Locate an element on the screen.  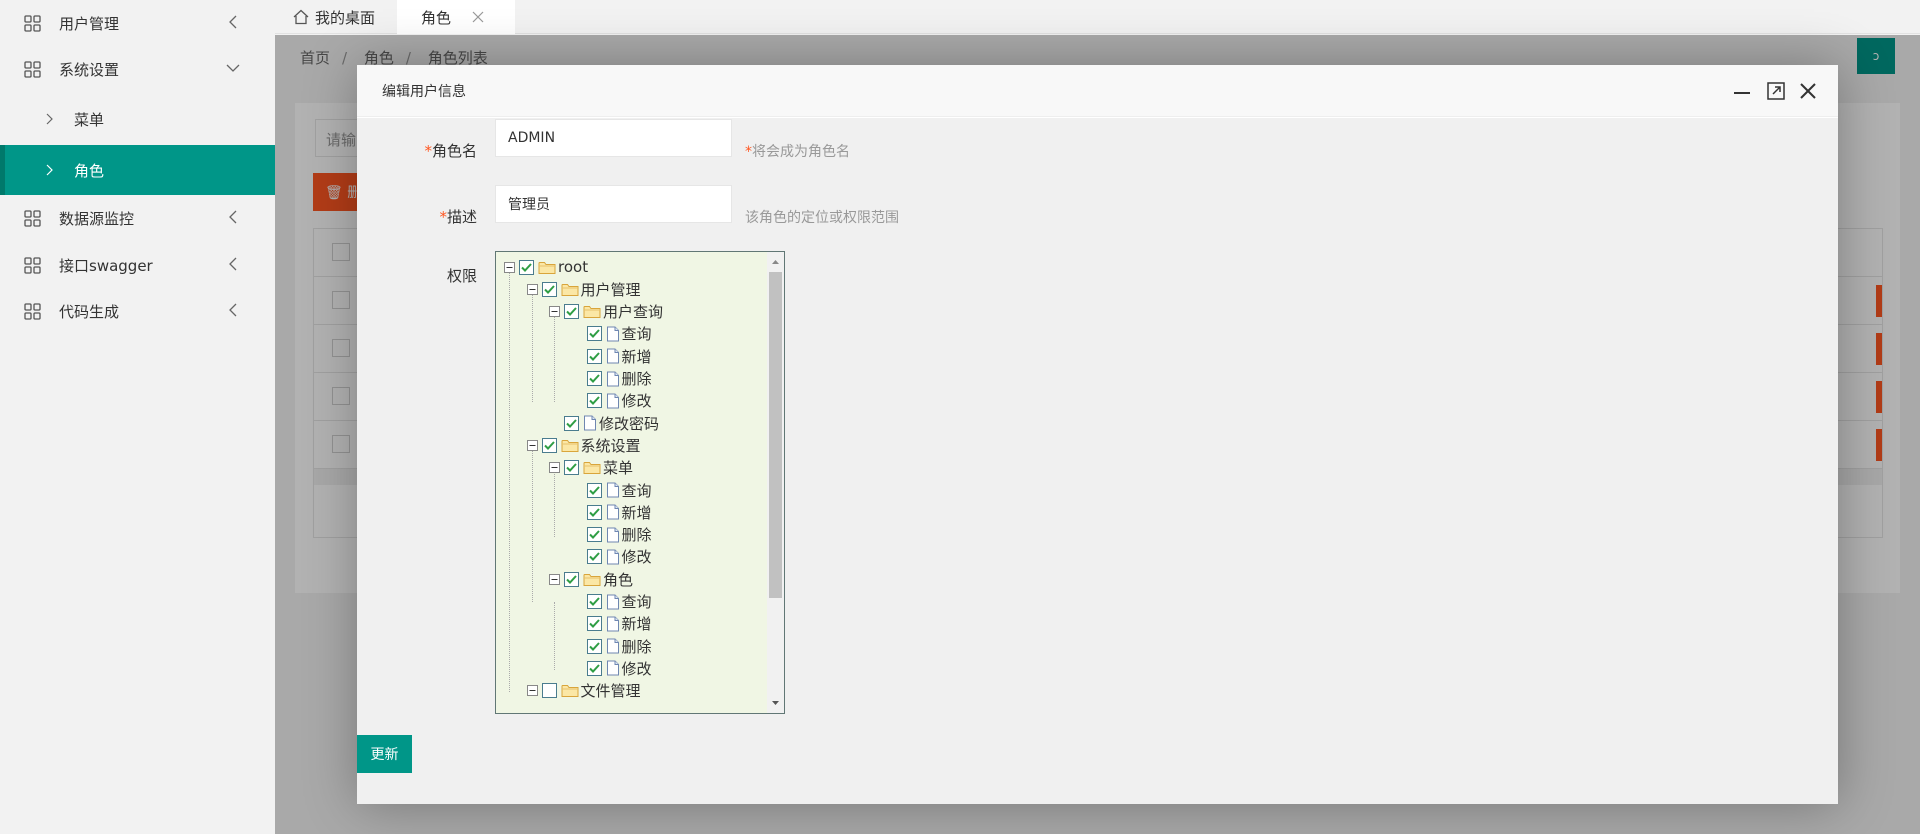
sidebar-item-label: 用户管理 is located at coordinates (89, 23).